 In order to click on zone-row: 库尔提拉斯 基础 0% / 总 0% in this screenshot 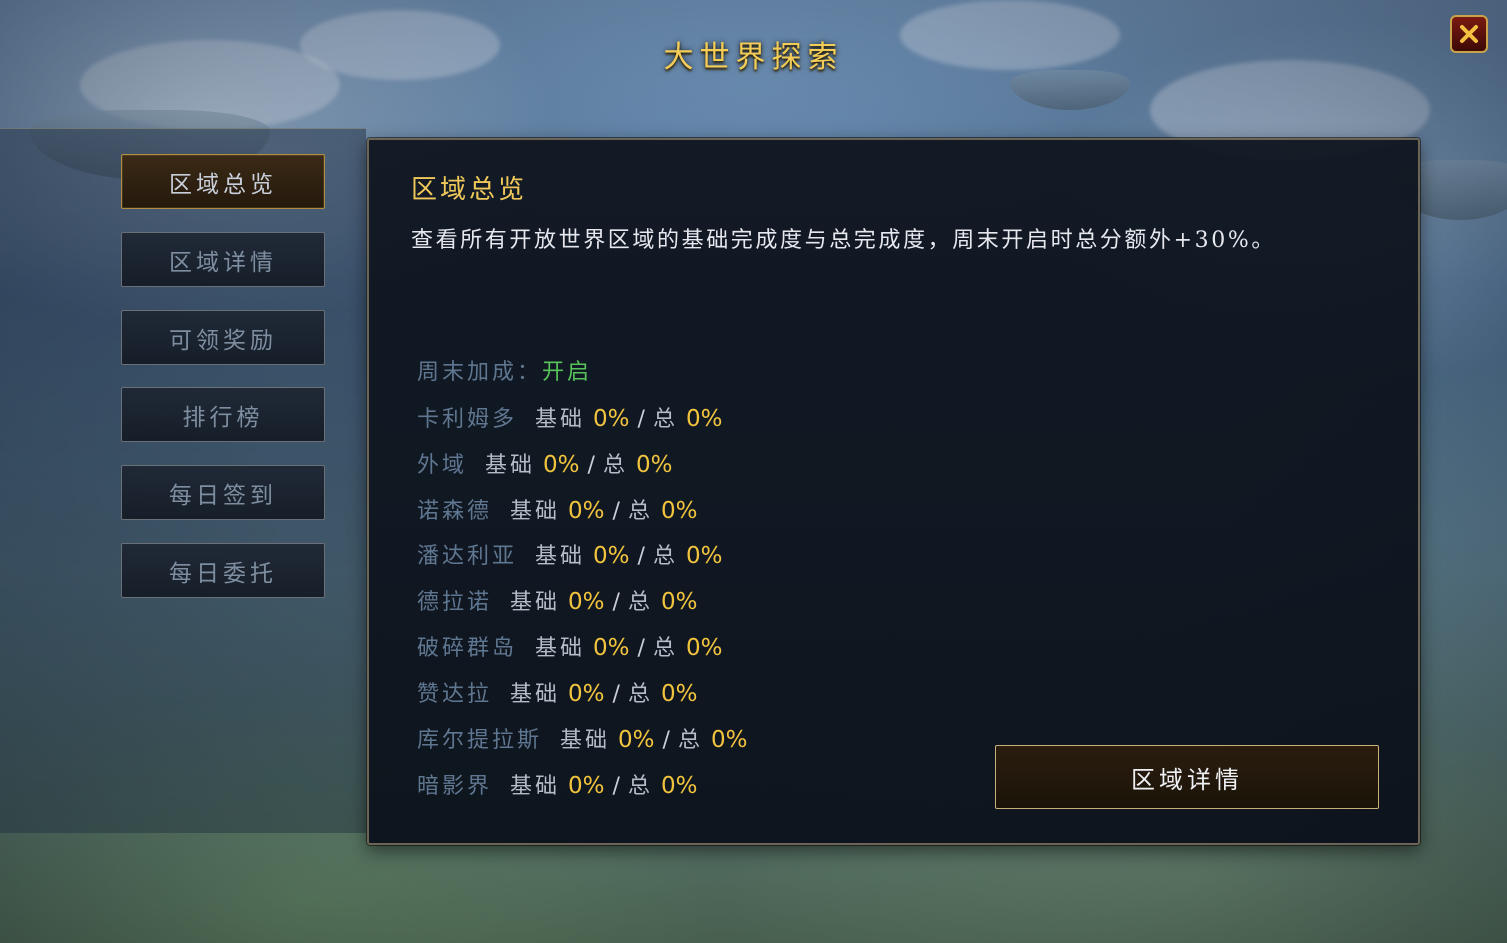, I will do `click(582, 740)`.